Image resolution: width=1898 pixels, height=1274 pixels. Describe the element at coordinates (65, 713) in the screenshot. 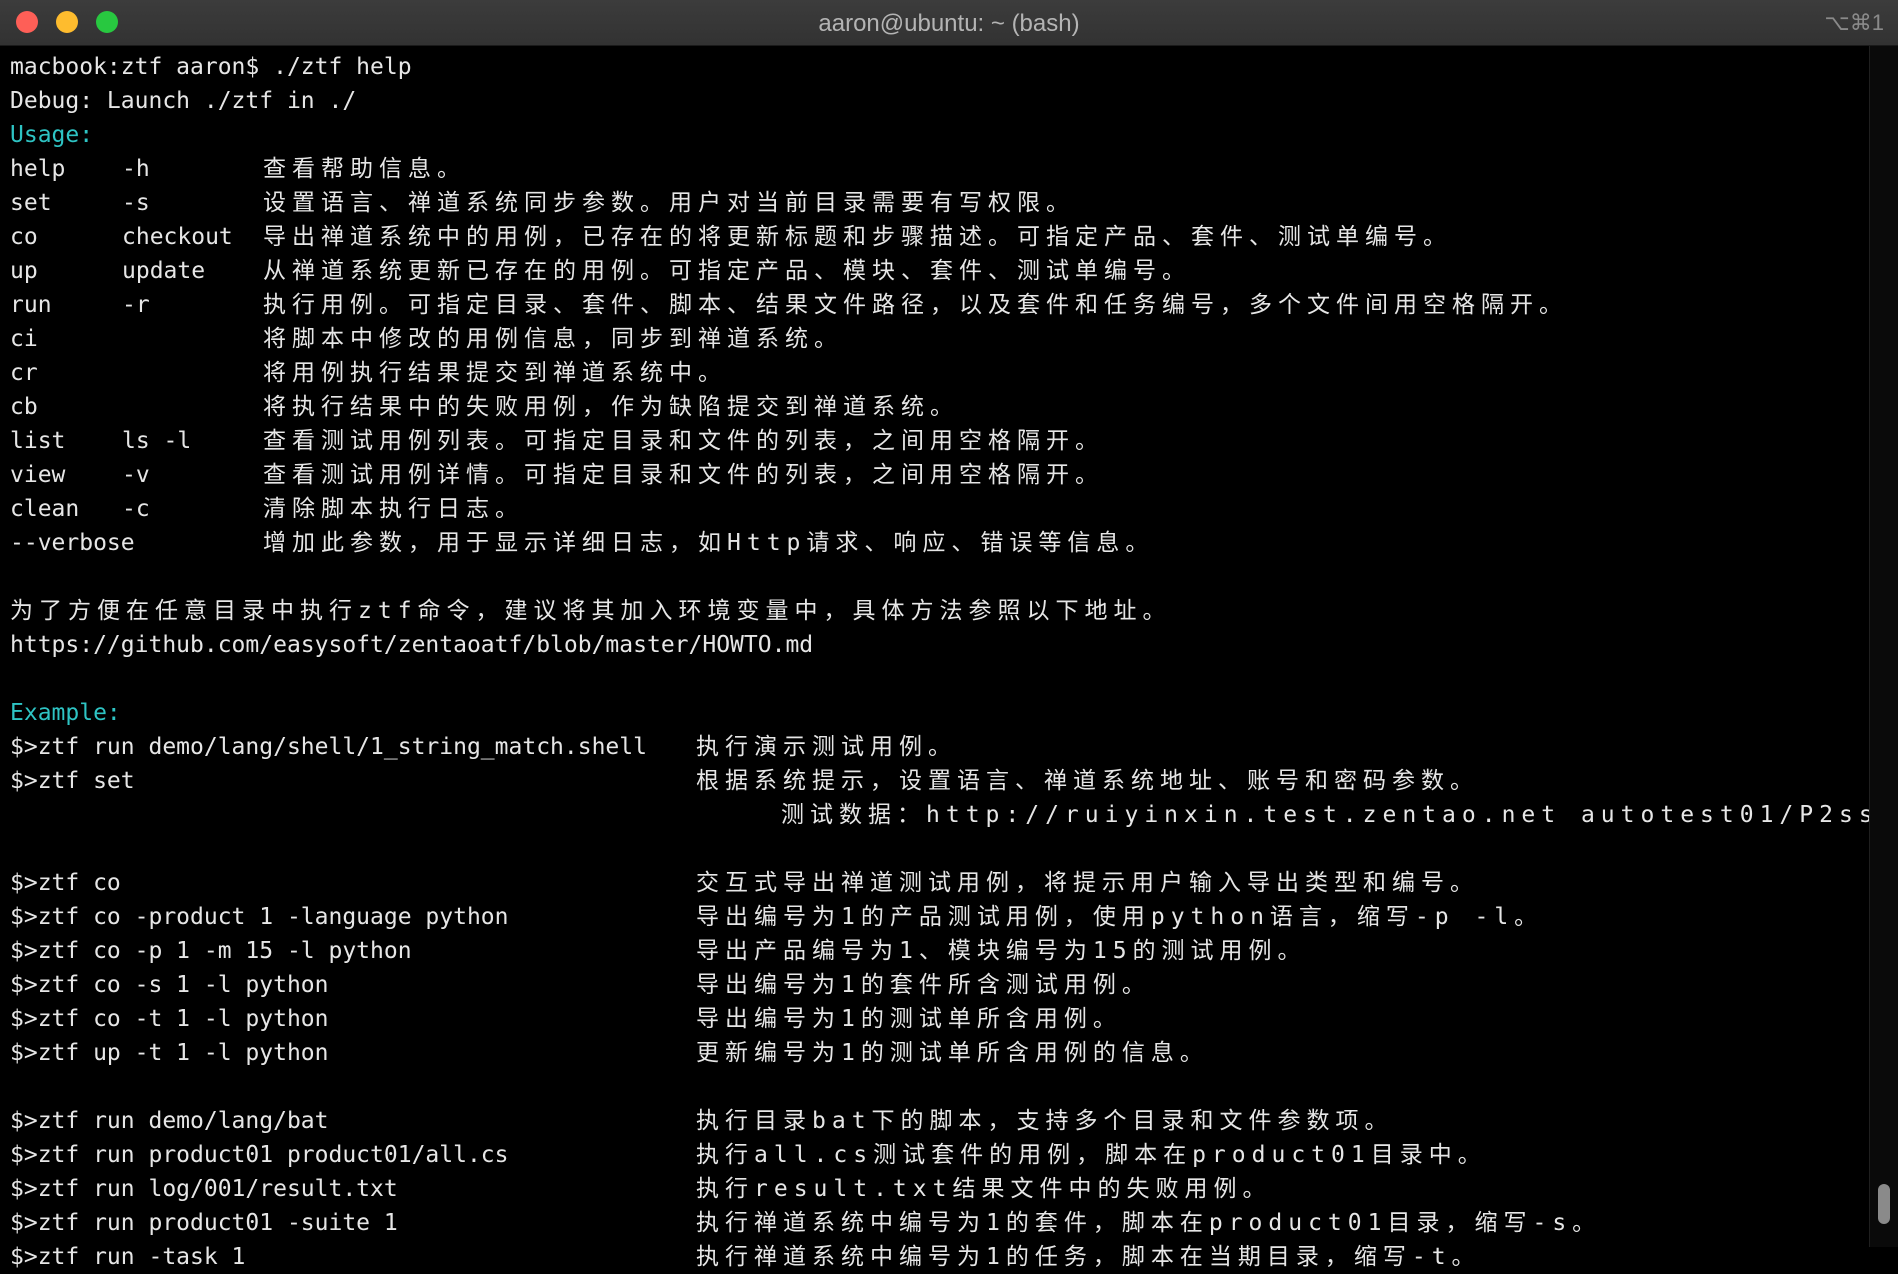

I see `example-label: Example:` at that location.